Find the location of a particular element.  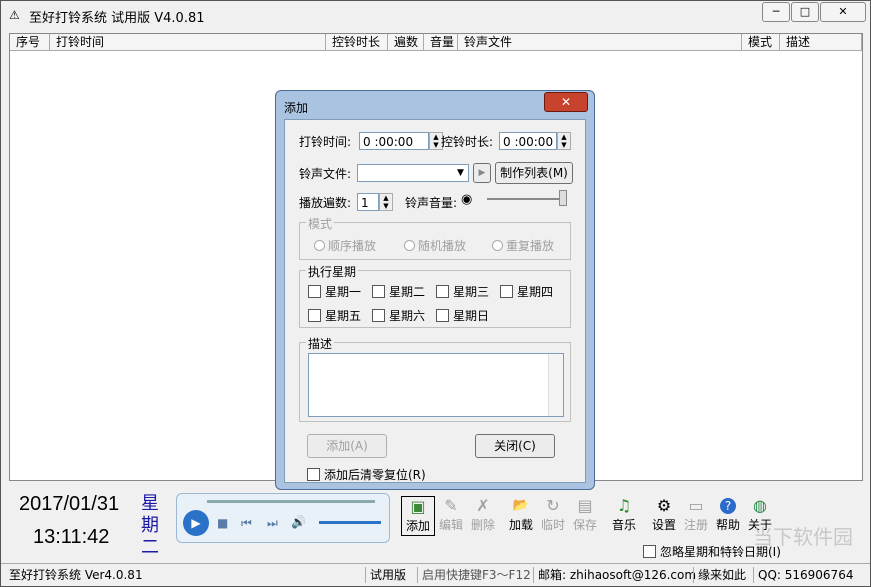

col-index: 序号 is located at coordinates (30, 42).